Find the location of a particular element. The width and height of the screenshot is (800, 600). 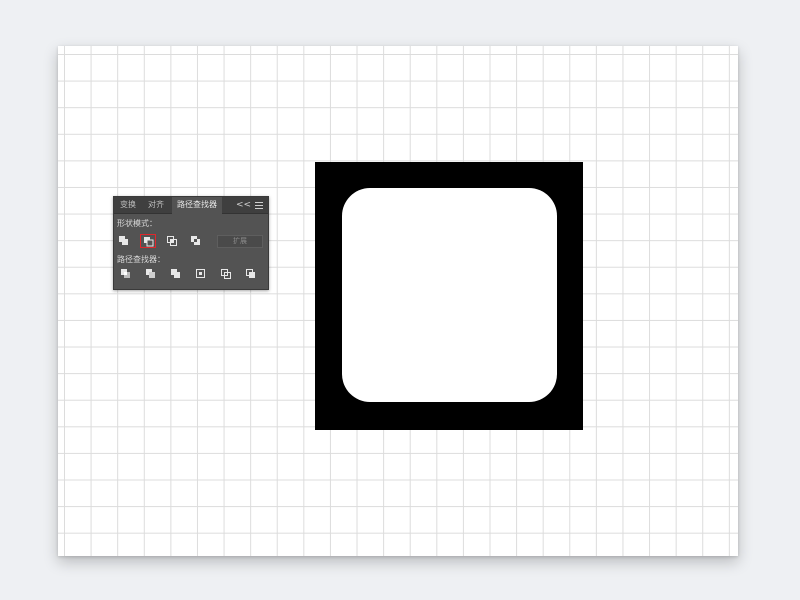

intersect-button is located at coordinates (172, 241).